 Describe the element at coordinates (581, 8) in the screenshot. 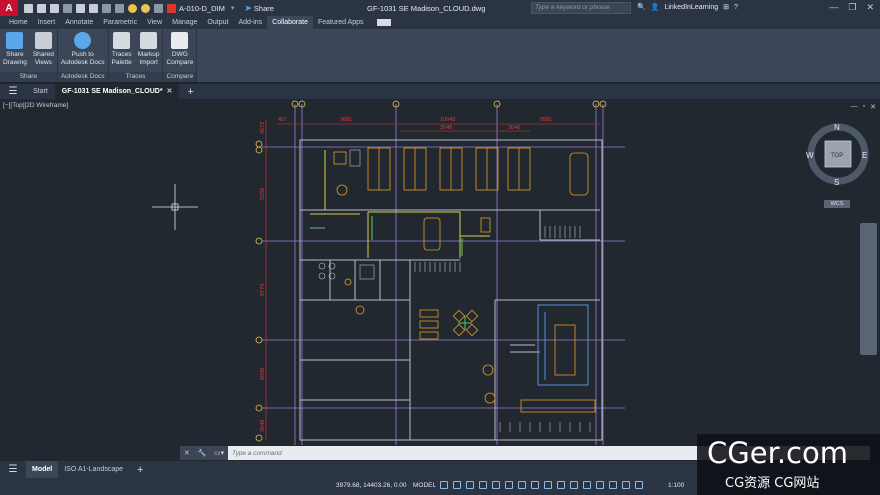

I see `search-input: Type a keyword or phrase` at that location.